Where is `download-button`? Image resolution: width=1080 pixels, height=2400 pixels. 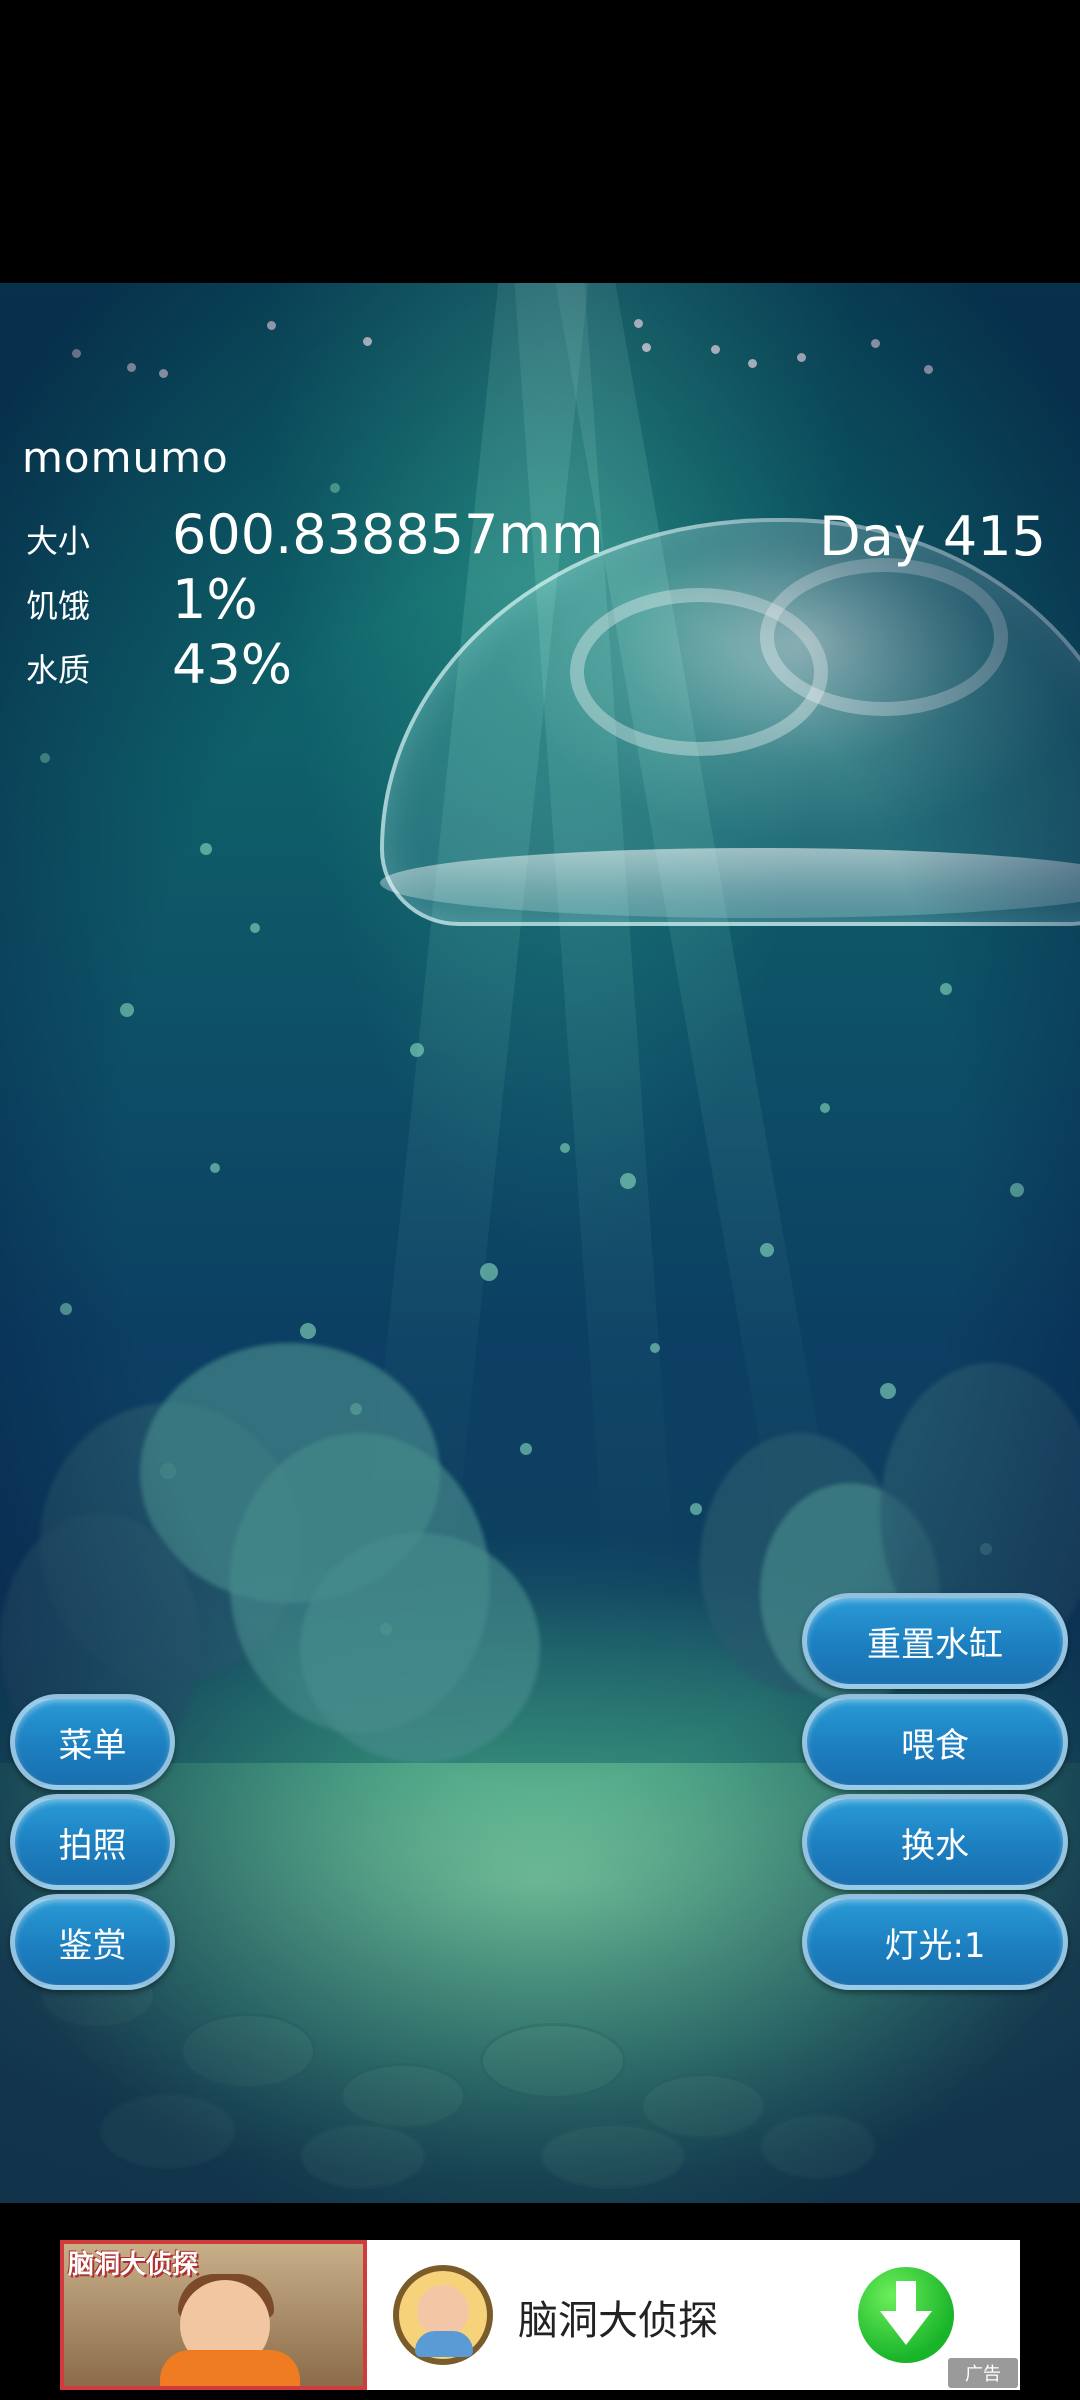 download-button is located at coordinates (906, 2315).